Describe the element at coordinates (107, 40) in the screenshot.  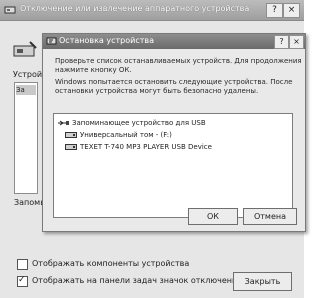
I see `stop-device-title: Остановка устройства` at that location.